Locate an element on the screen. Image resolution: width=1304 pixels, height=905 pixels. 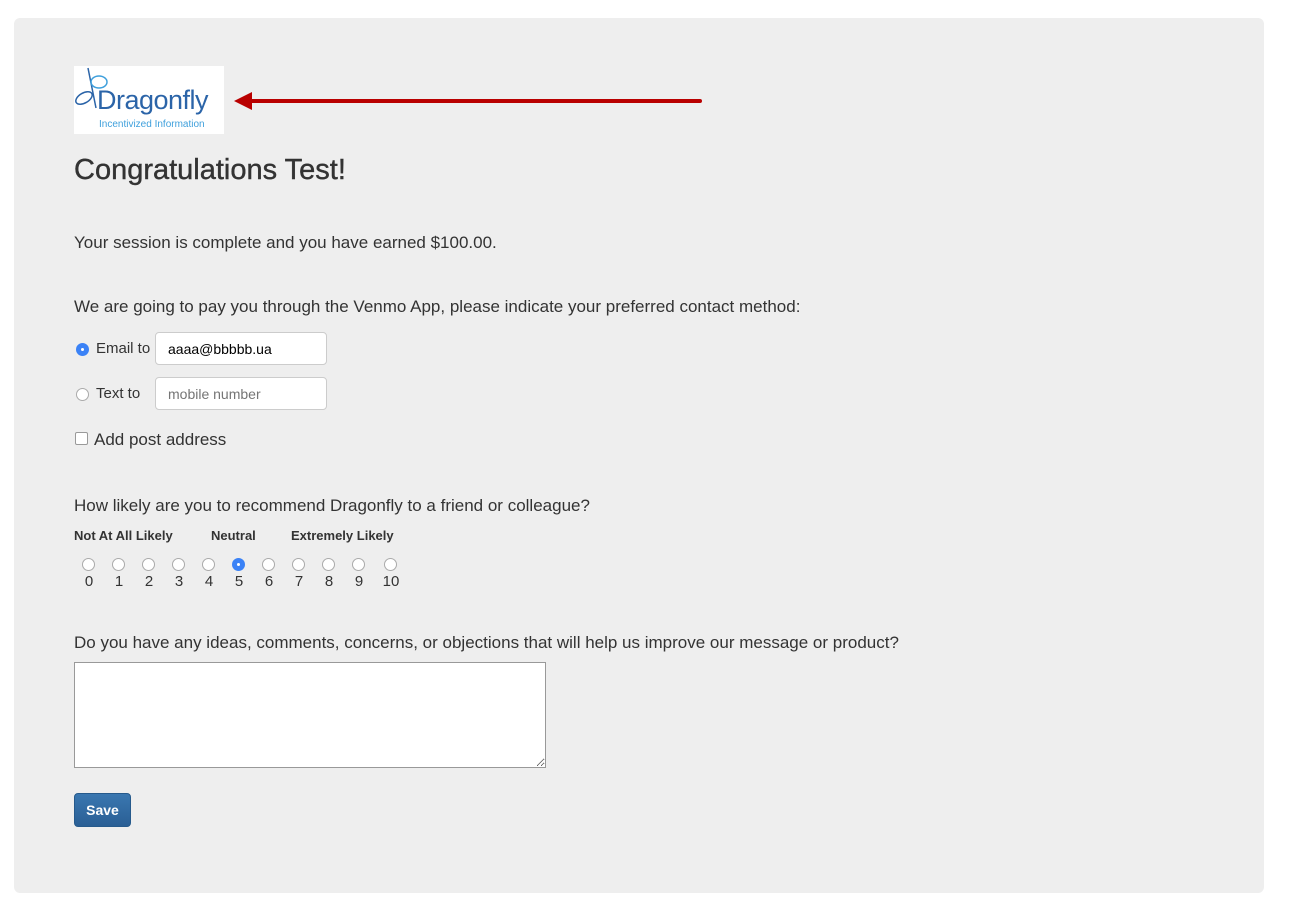
nps-option-label: 9 is located at coordinates (359, 581).